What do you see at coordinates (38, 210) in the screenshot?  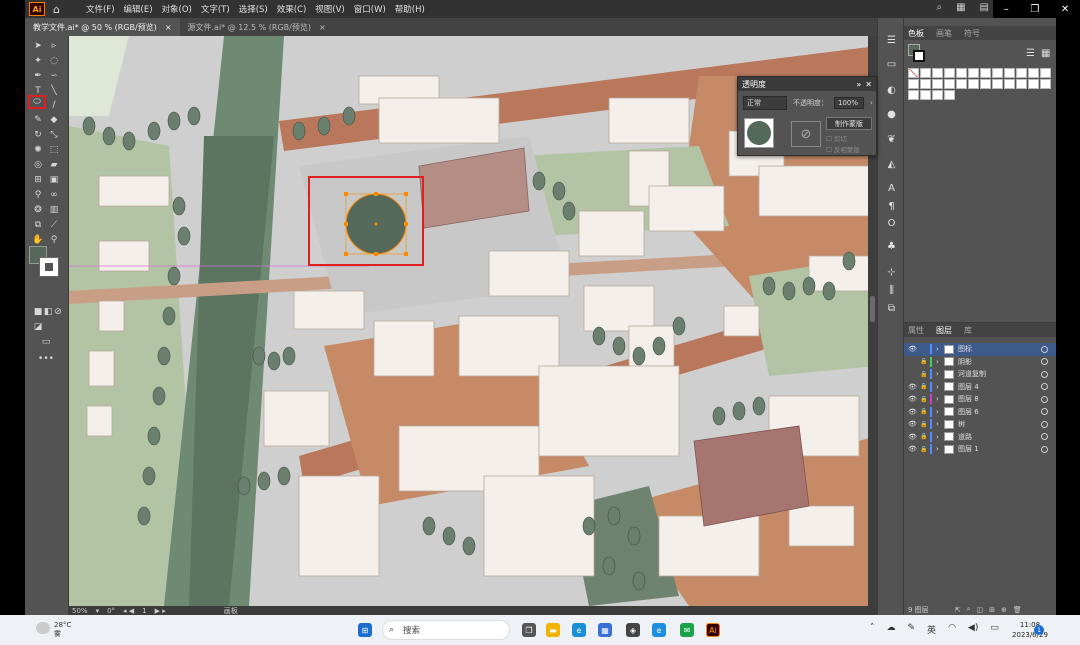 I see `symbol-sprayer-icon: ❂` at bounding box center [38, 210].